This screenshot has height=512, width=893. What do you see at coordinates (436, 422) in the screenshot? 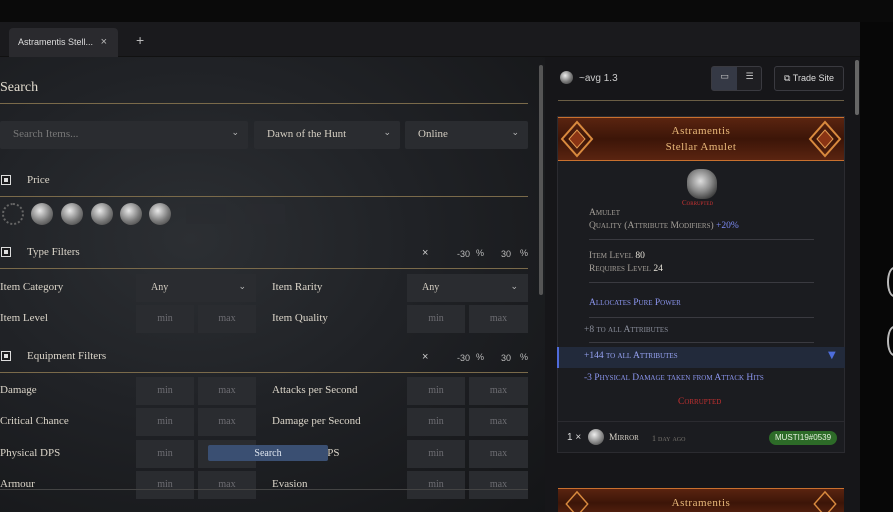
I see `dps-min: min` at bounding box center [436, 422].